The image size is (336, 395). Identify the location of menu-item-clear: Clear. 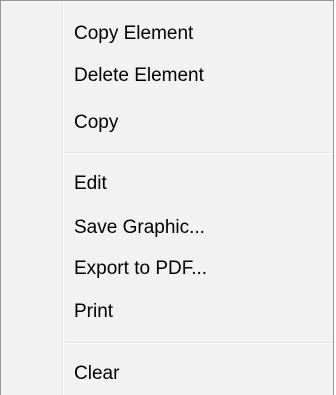
(167, 374).